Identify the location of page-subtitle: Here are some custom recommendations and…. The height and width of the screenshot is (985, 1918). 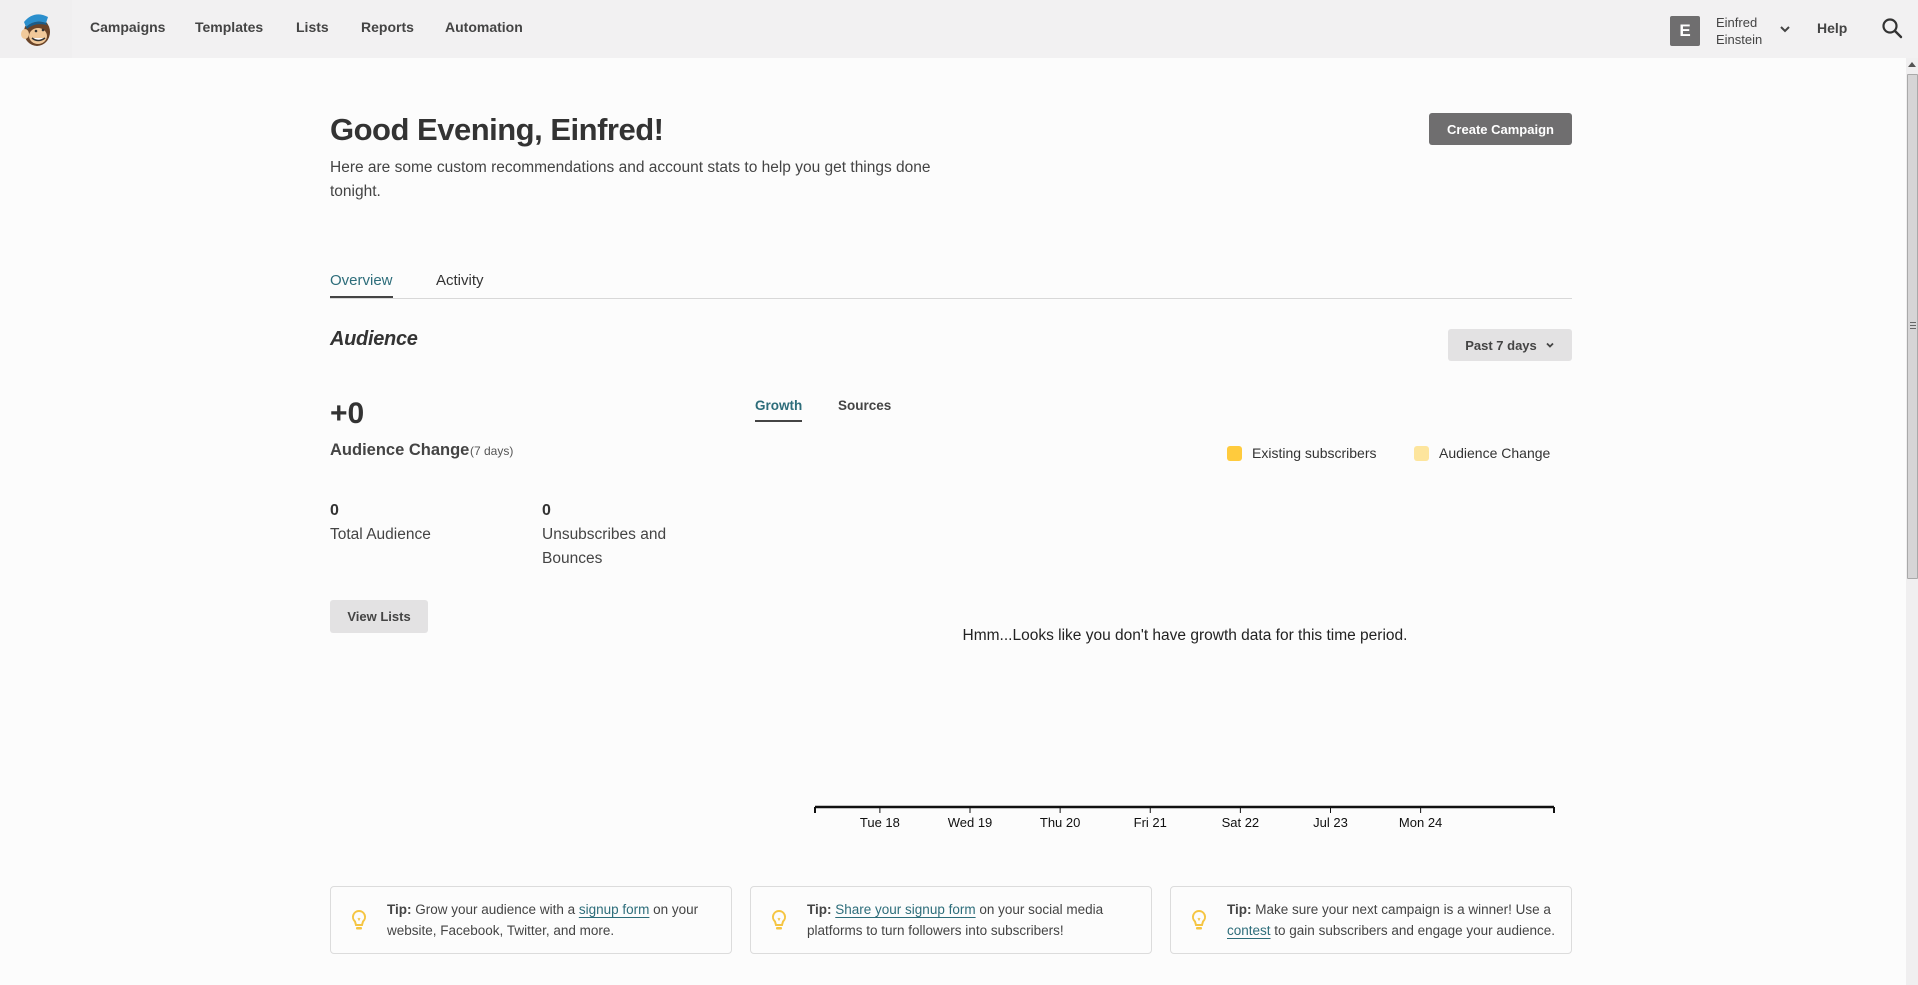
(630, 179).